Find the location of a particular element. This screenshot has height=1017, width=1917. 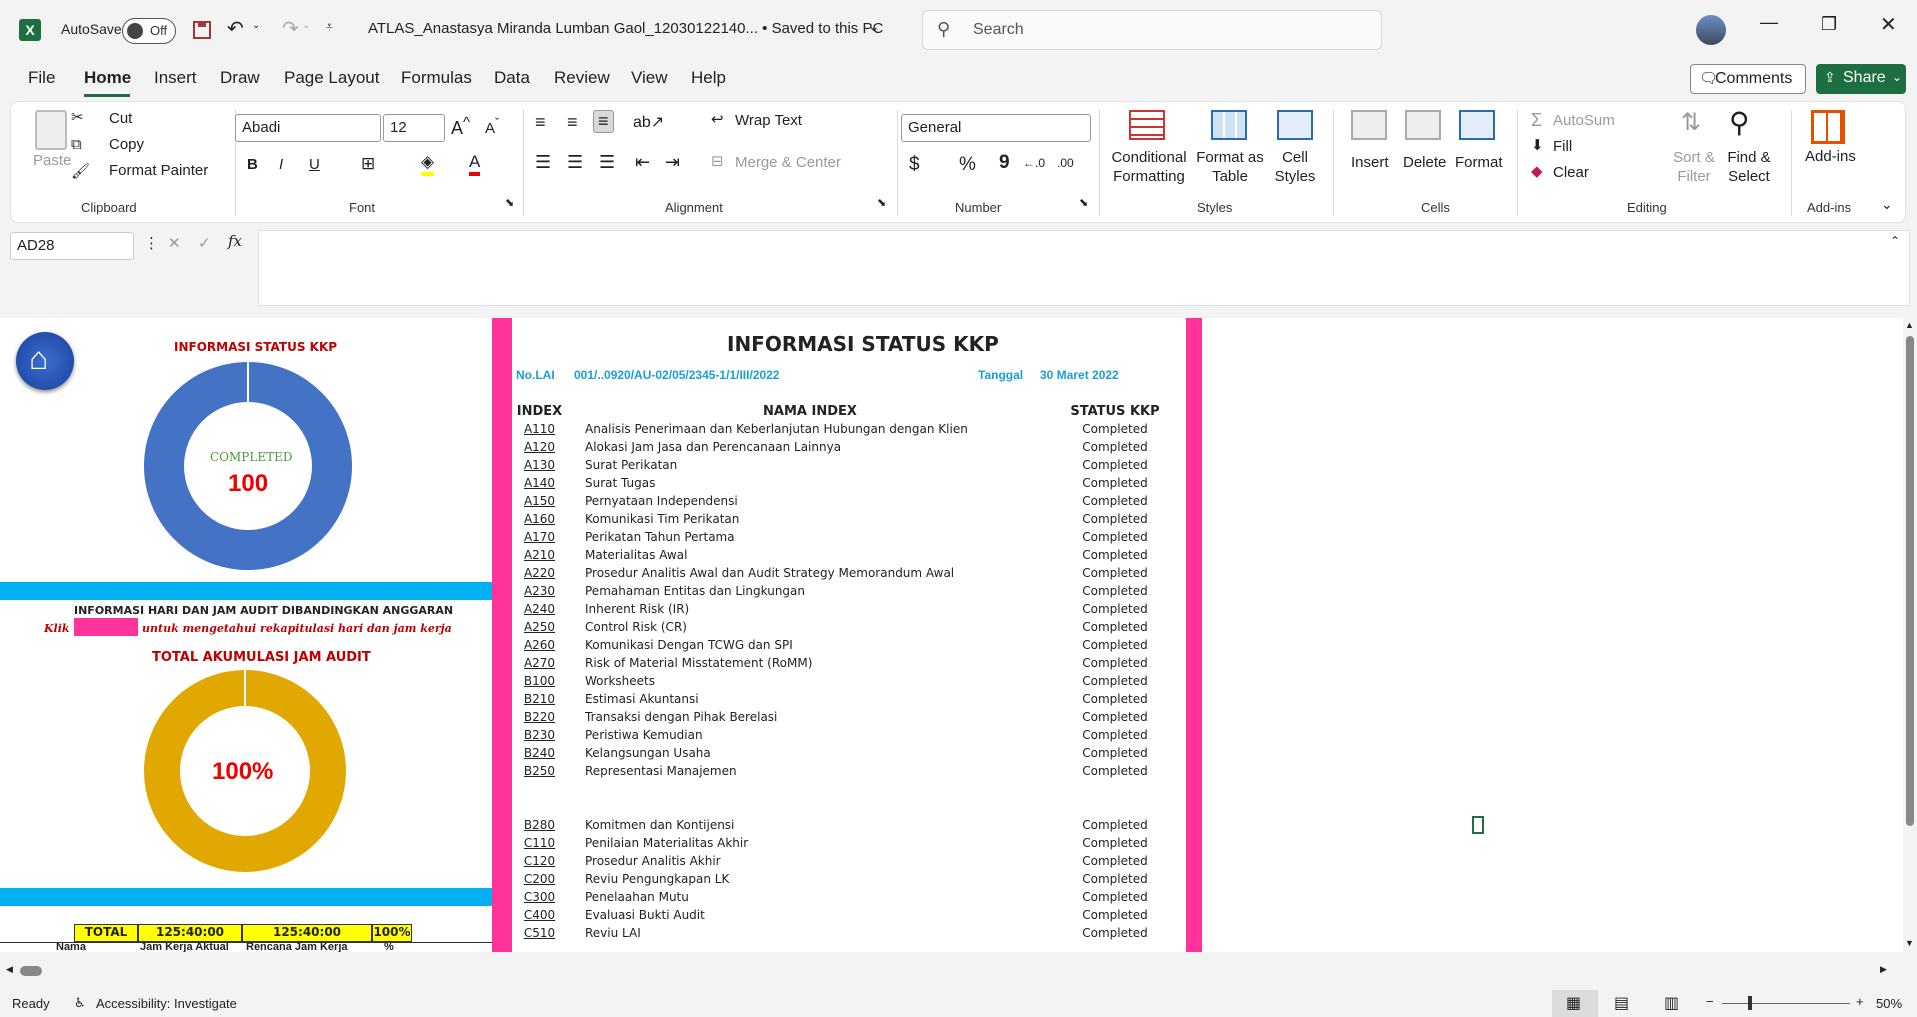

insert-cells-icon is located at coordinates (1369, 125).